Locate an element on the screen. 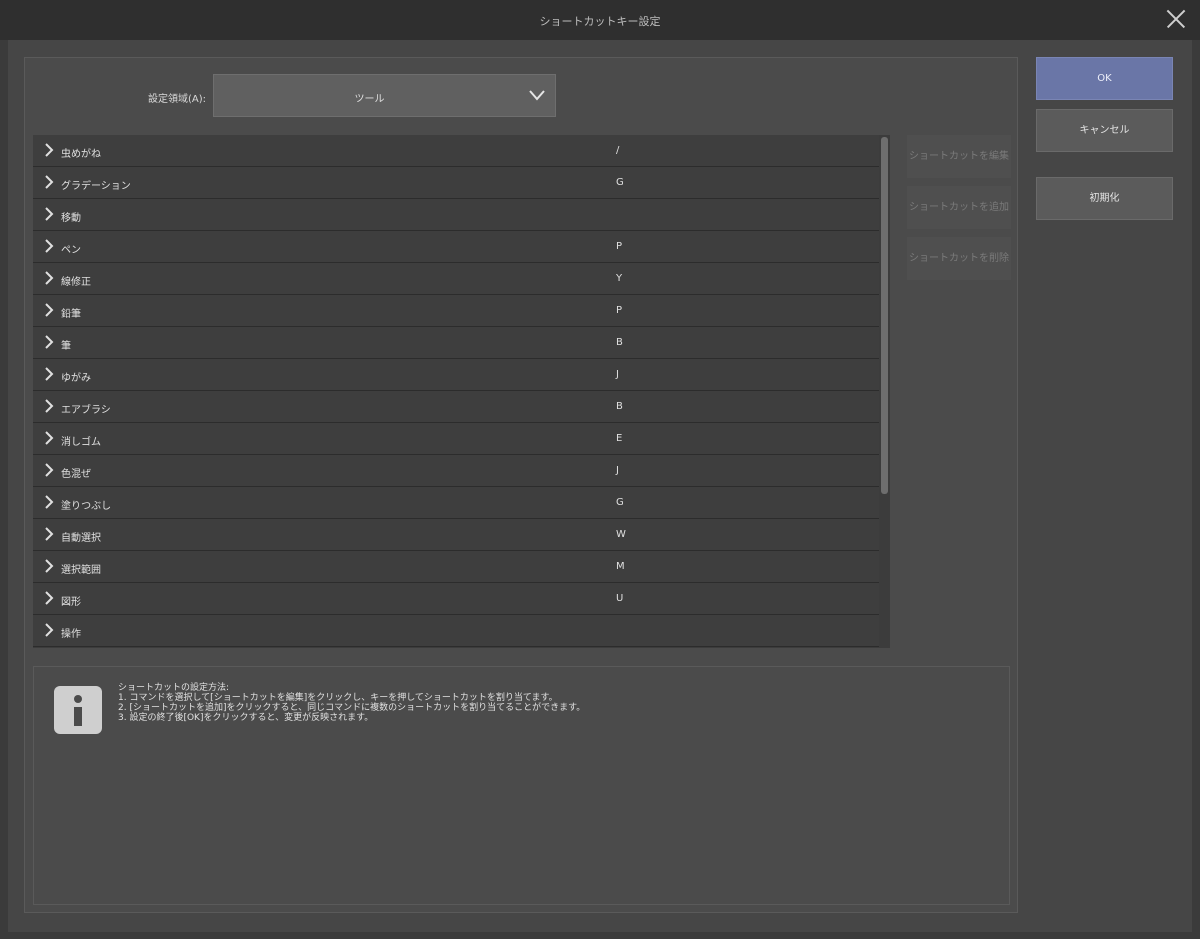 The image size is (1200, 939). ok-button: OK is located at coordinates (1104, 78).